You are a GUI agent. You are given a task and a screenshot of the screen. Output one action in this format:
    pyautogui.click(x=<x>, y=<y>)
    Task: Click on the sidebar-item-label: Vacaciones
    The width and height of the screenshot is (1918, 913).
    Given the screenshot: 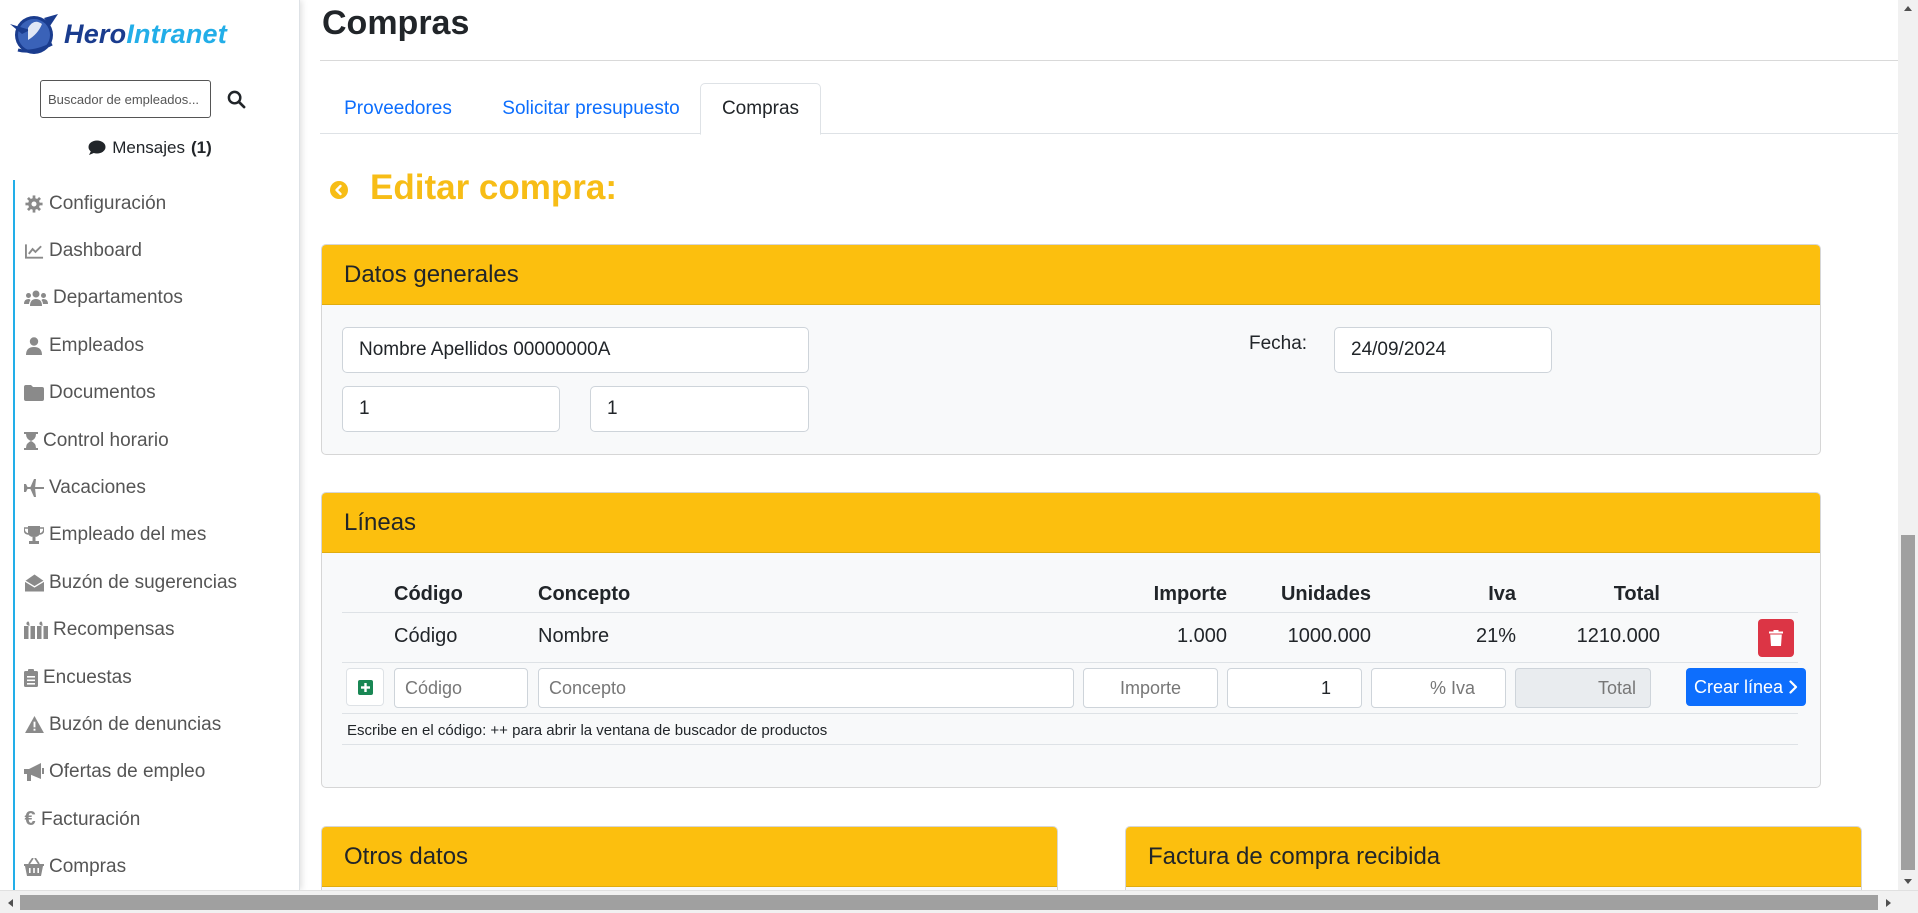 What is the action you would take?
    pyautogui.click(x=97, y=488)
    